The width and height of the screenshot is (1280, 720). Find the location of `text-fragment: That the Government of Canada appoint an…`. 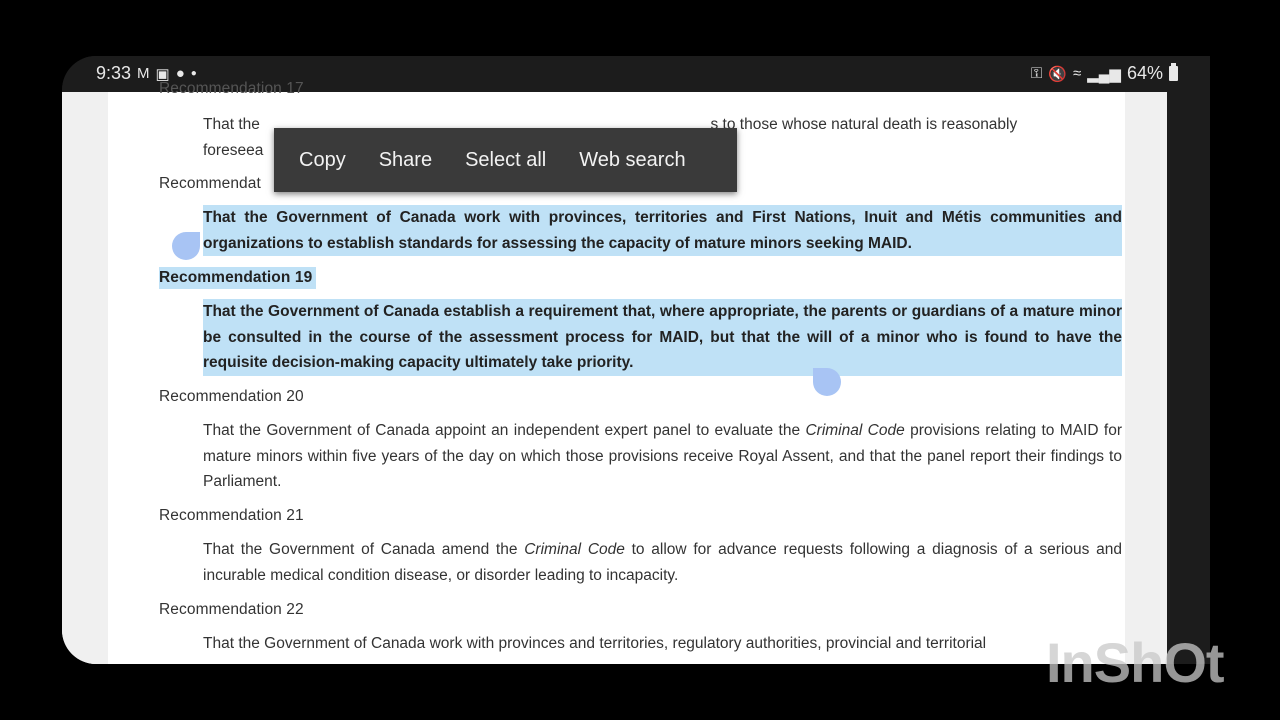

text-fragment: That the Government of Canada appoint an… is located at coordinates (504, 430).